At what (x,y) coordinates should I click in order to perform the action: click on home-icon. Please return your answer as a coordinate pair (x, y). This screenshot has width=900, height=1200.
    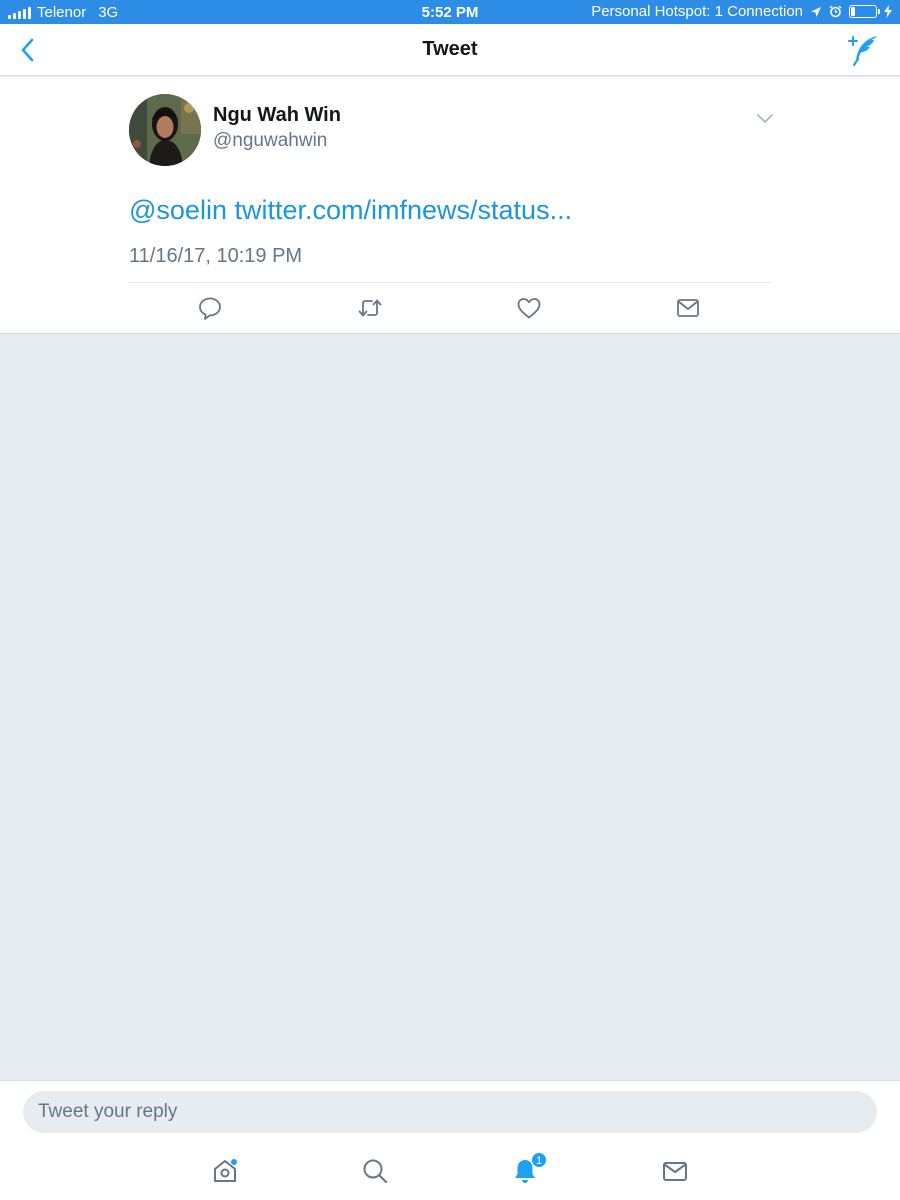
    Looking at the image, I should click on (225, 1171).